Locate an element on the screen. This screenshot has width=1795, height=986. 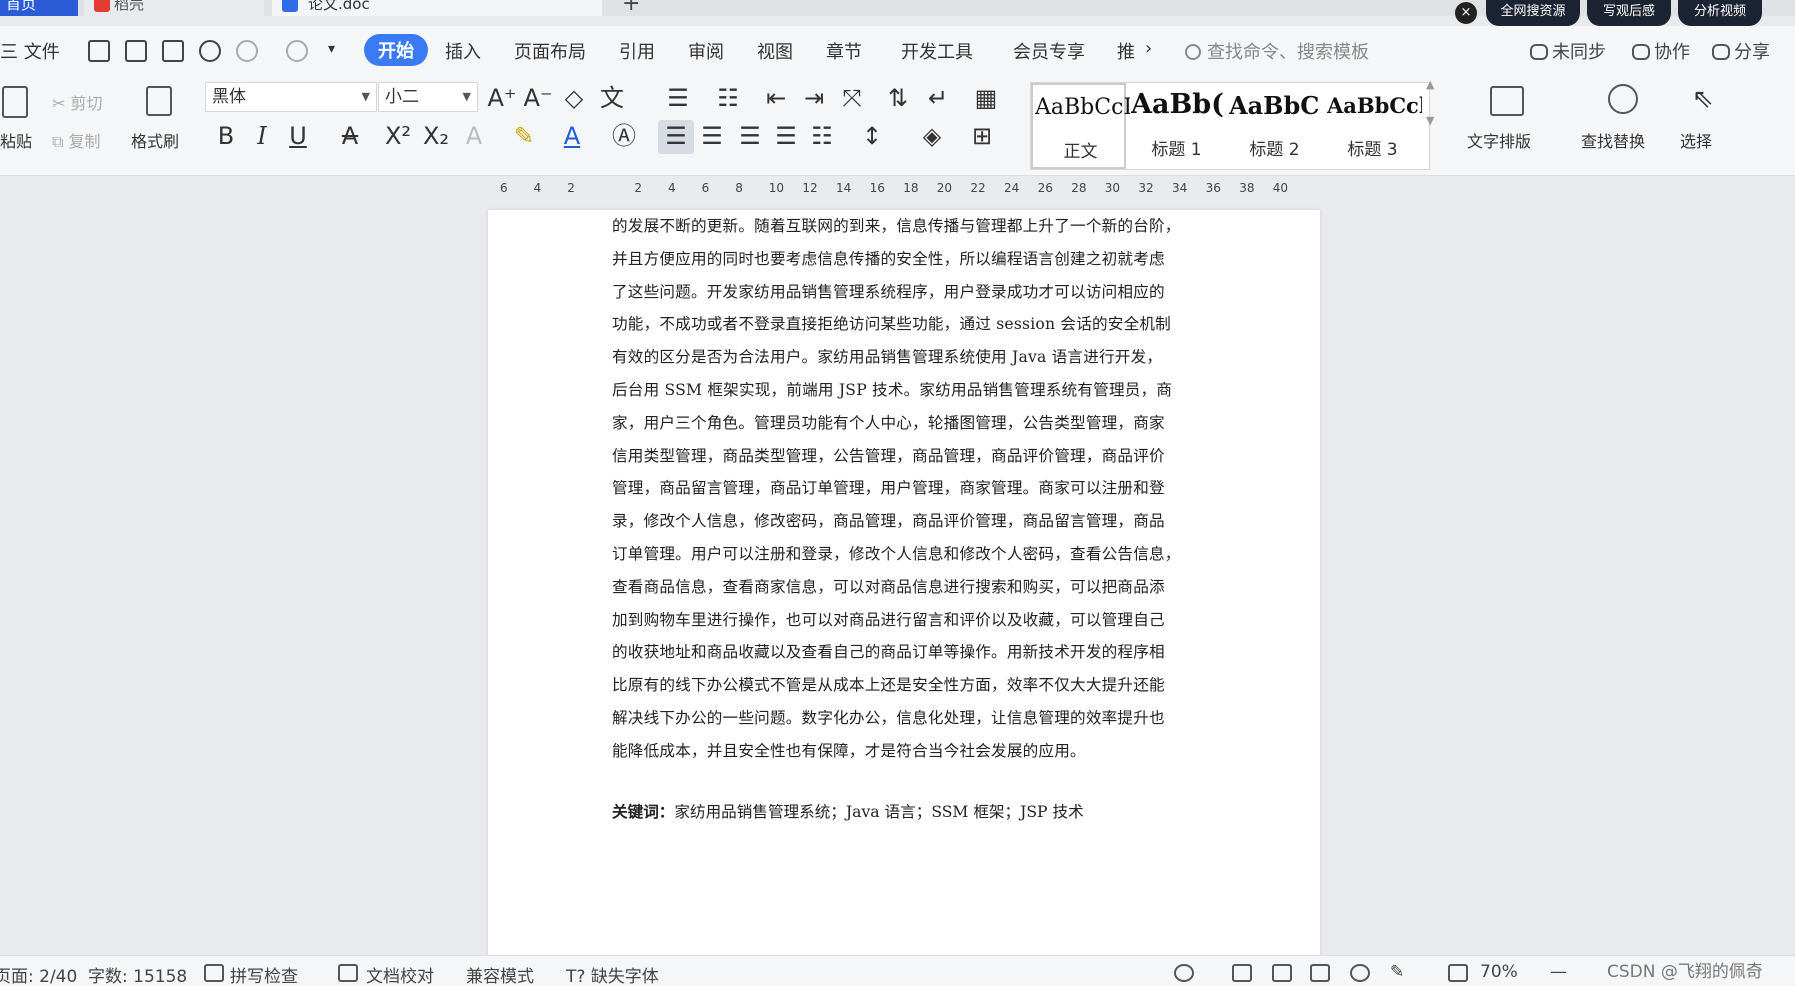
align-right-icon: ☰ is located at coordinates (750, 136).